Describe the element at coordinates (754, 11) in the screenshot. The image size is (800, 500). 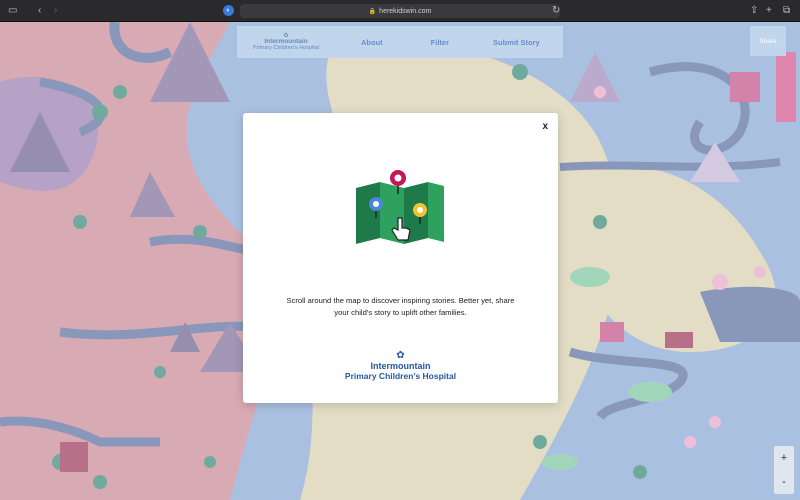
I see `share-icon: ⇪` at that location.